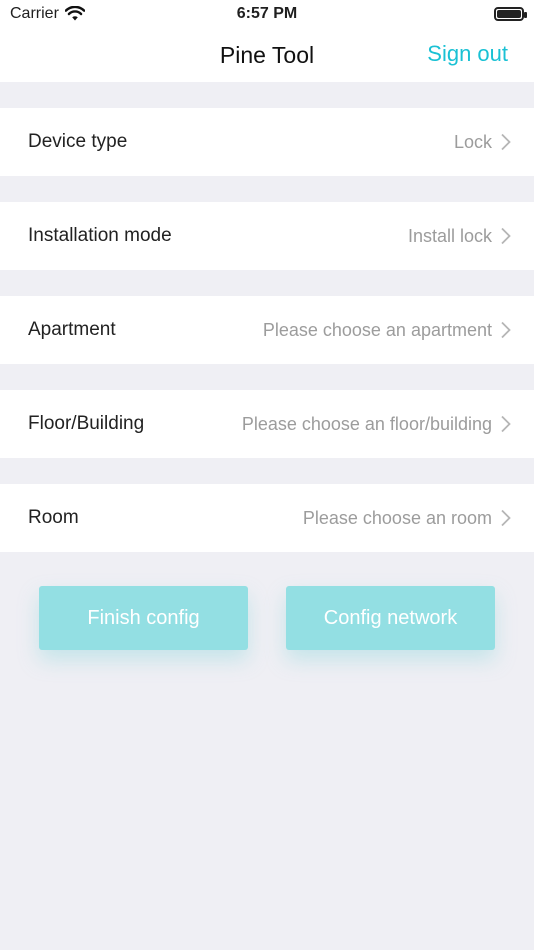 Image resolution: width=534 pixels, height=950 pixels. What do you see at coordinates (449, 235) in the screenshot?
I see `row-value: Install lock` at bounding box center [449, 235].